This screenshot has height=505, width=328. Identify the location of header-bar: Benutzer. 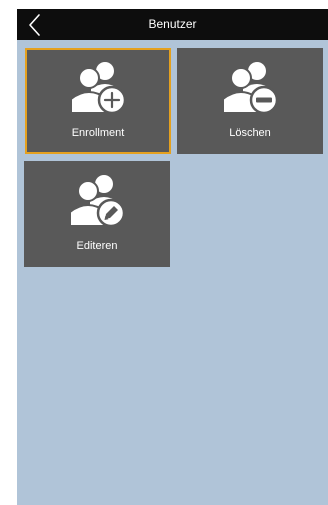
(172, 24).